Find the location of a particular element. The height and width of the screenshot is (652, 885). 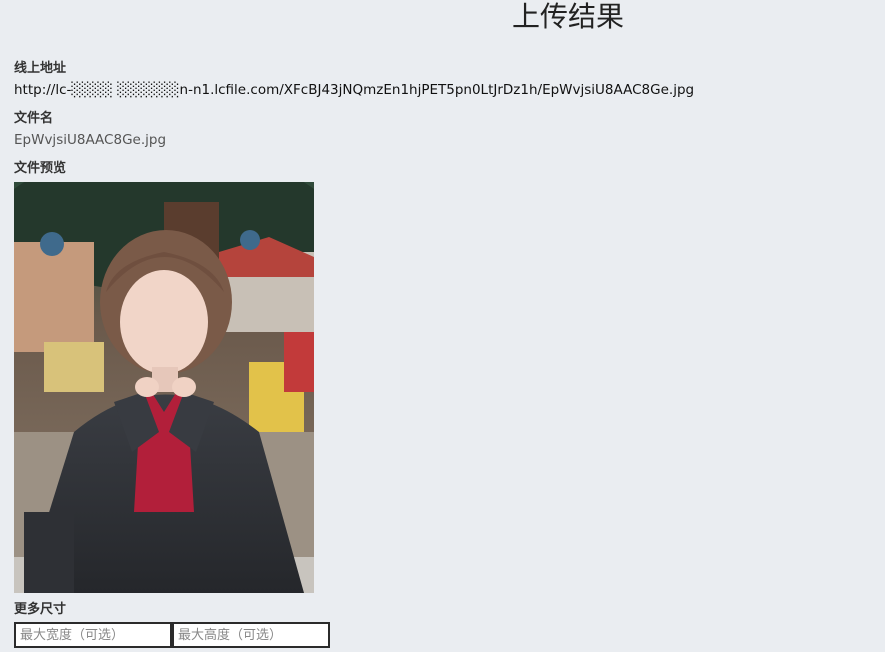

max-height-input is located at coordinates (251, 635).